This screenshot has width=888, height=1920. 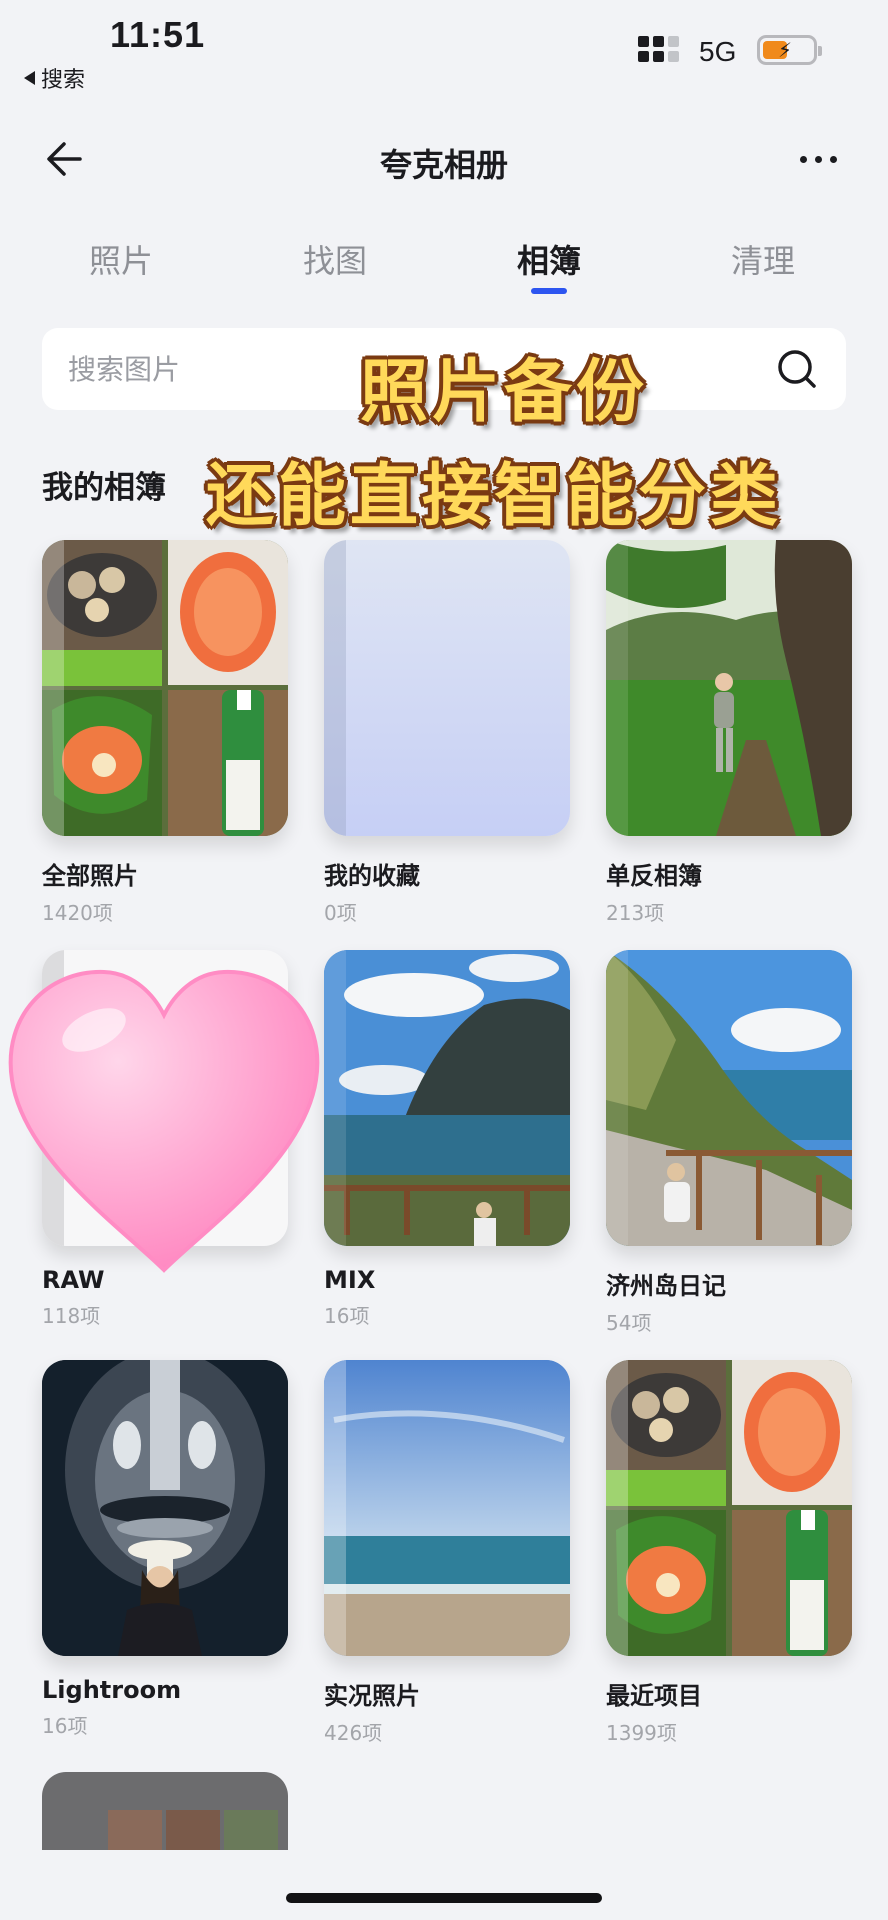 What do you see at coordinates (104, 488) in the screenshot?
I see `section-title: 我的相簿` at bounding box center [104, 488].